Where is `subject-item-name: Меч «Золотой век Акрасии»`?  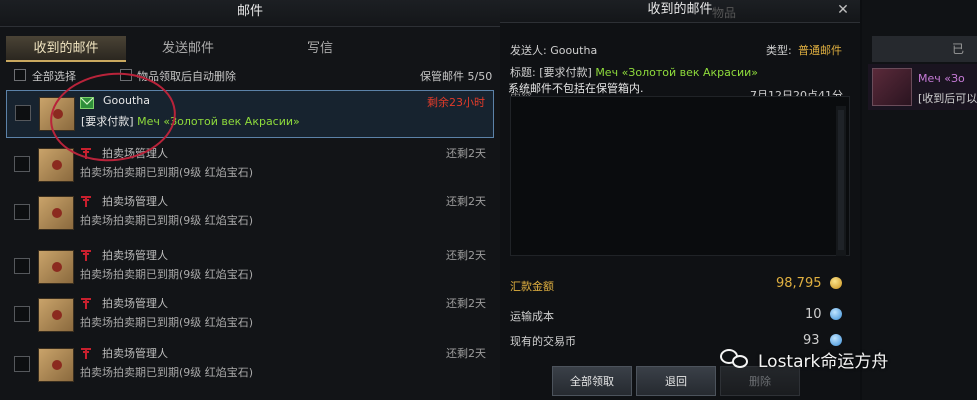 subject-item-name: Меч «Золотой век Акрасии» is located at coordinates (676, 72).